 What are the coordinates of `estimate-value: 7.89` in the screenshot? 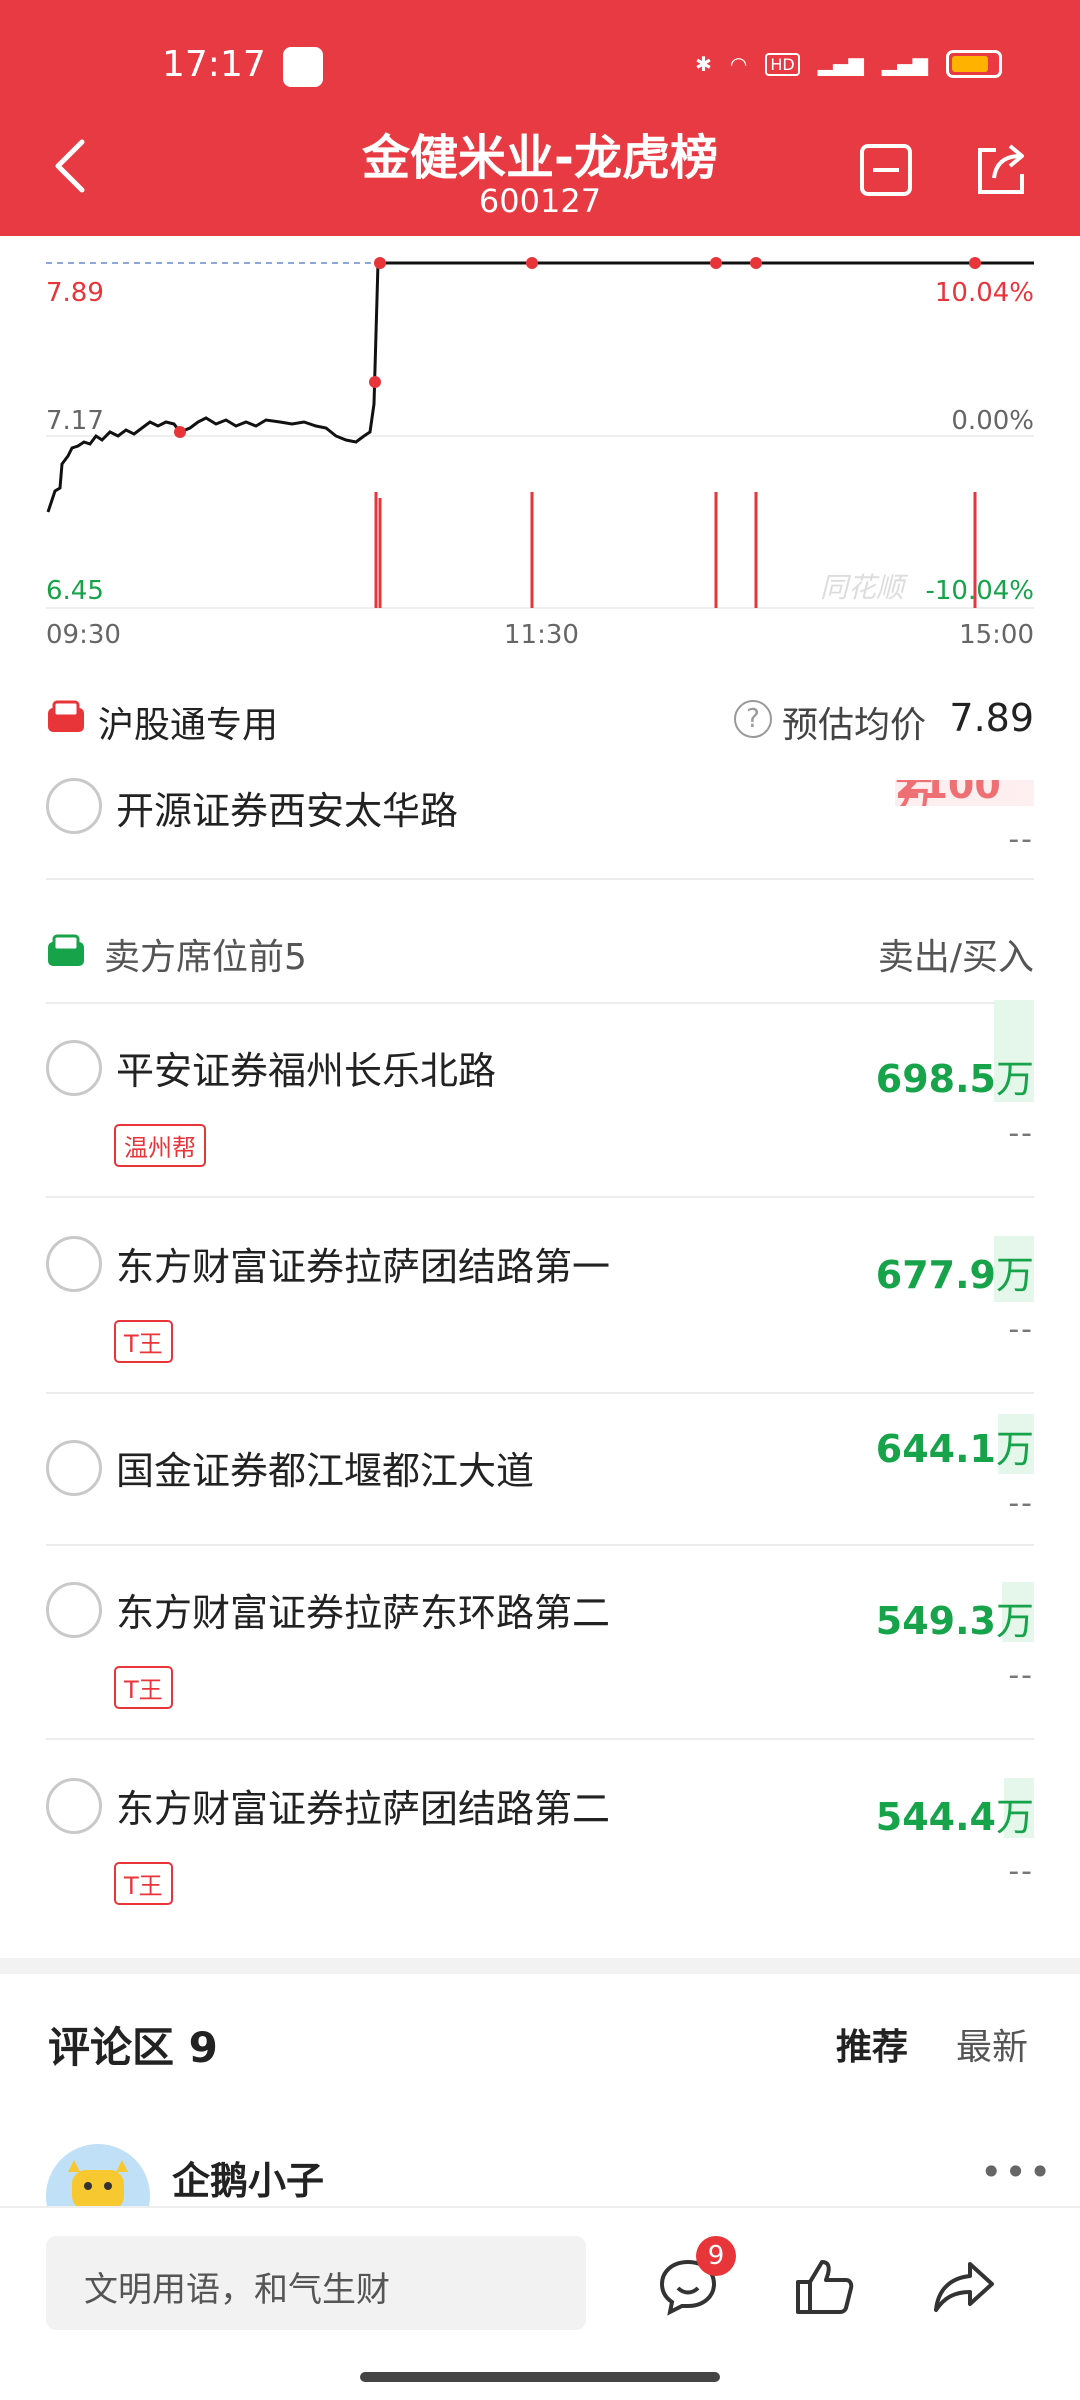 It's located at (991, 718).